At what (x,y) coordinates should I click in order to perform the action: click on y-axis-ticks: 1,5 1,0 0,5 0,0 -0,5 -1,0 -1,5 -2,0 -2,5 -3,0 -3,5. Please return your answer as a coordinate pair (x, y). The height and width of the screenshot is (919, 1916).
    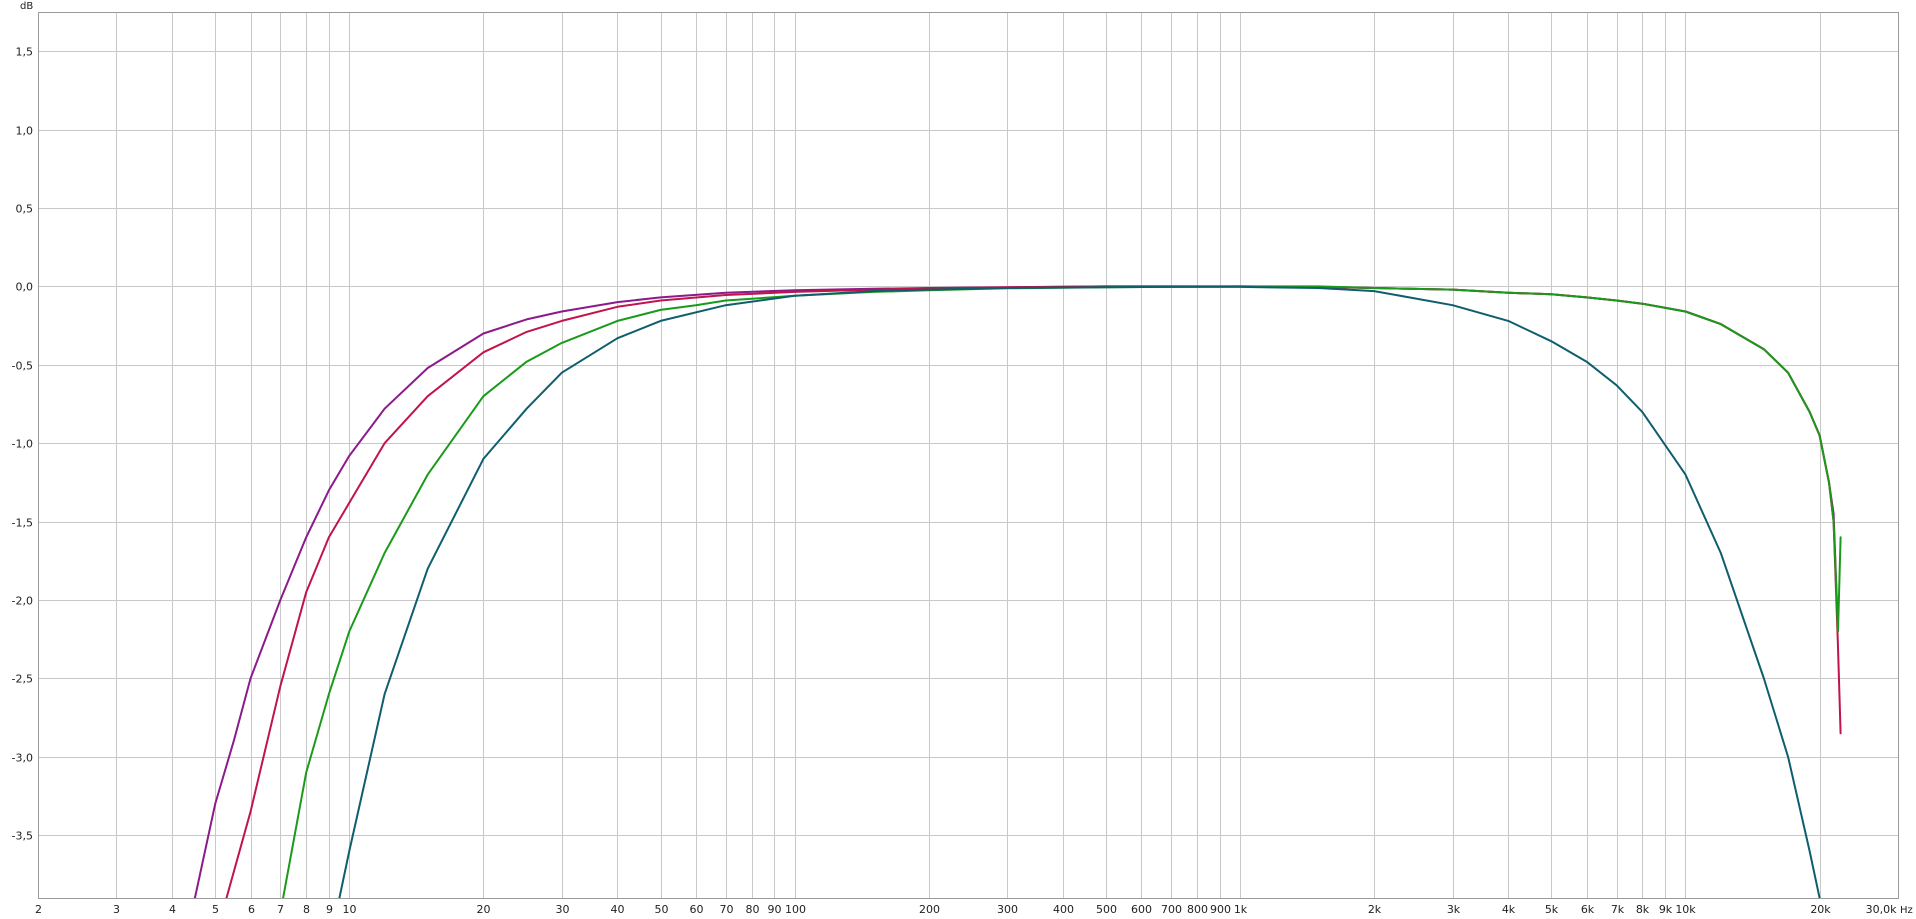
    Looking at the image, I should click on (22, 444).